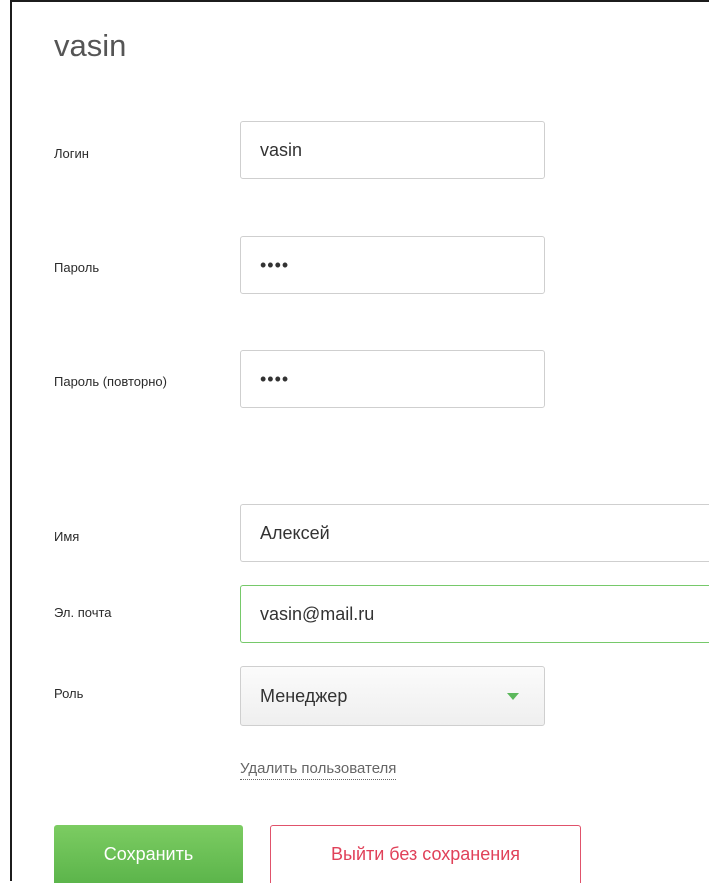 This screenshot has width=709, height=883. What do you see at coordinates (77, 267) in the screenshot?
I see `password-label: Пароль` at bounding box center [77, 267].